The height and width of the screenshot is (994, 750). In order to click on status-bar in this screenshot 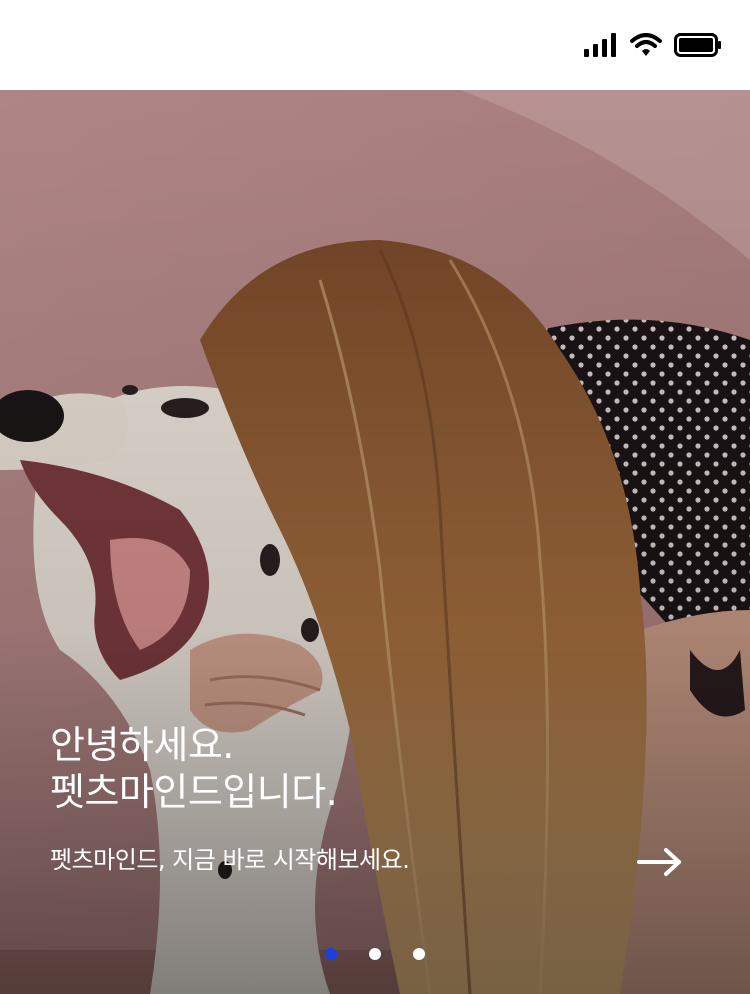, I will do `click(375, 45)`.